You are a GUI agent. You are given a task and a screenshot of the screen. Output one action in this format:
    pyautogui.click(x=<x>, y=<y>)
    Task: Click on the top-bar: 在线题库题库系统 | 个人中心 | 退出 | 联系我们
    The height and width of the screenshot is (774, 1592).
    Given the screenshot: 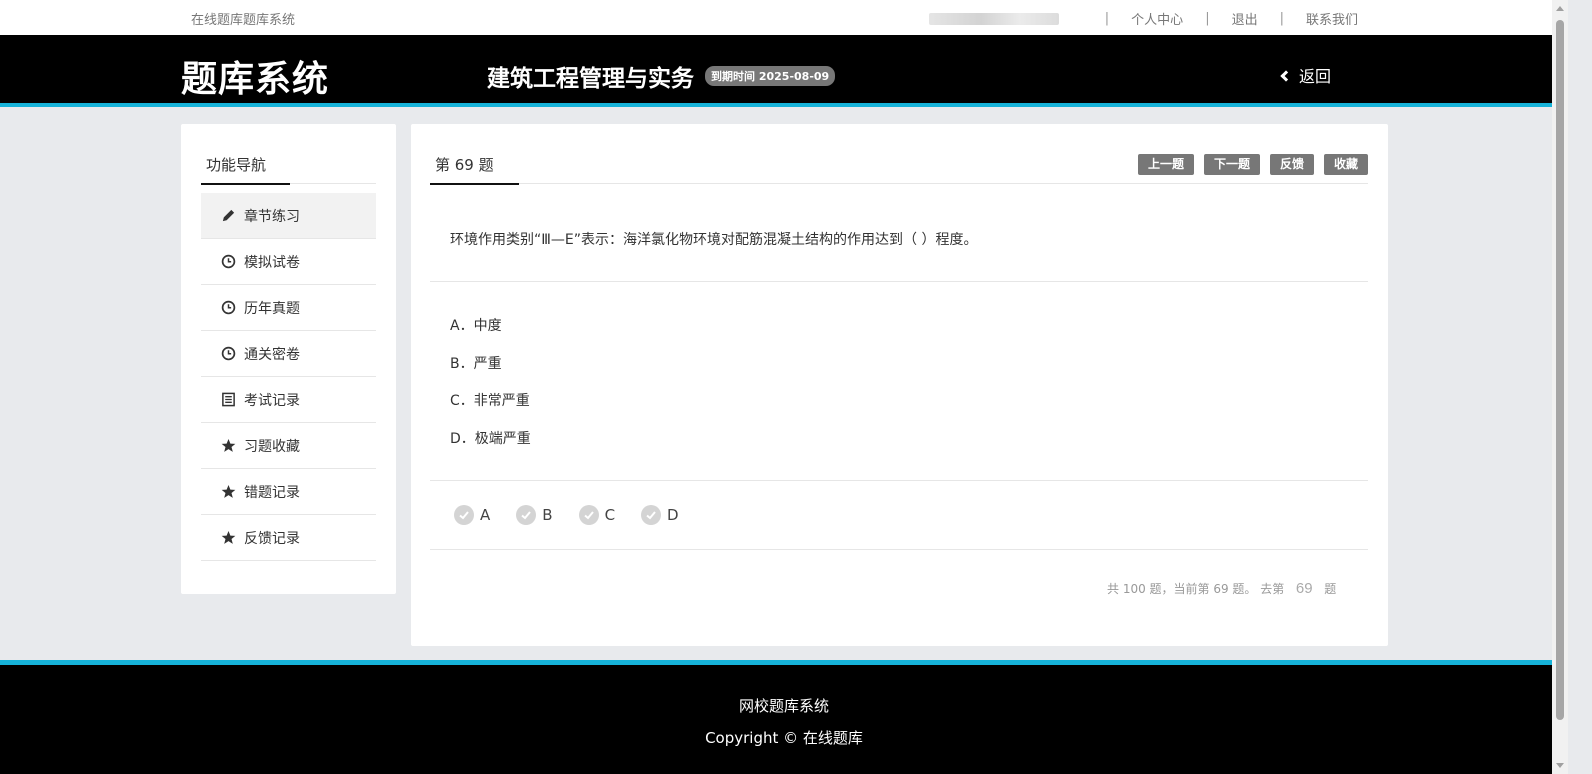 What is the action you would take?
    pyautogui.click(x=784, y=17)
    